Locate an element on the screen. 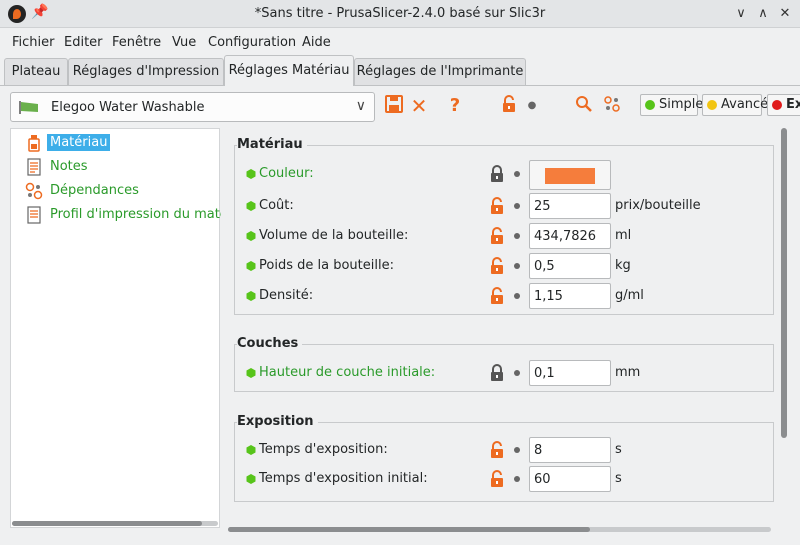  menu-aide: Aide is located at coordinates (316, 42).